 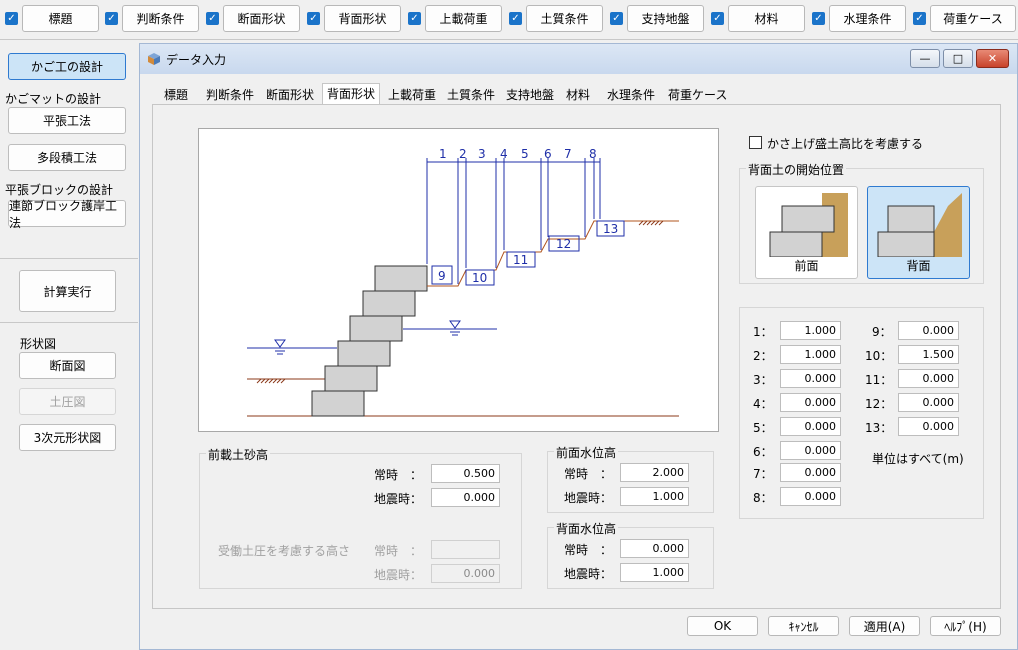 I want to click on help-button: ﾍﾙﾌﾟ(H), so click(x=965, y=626).